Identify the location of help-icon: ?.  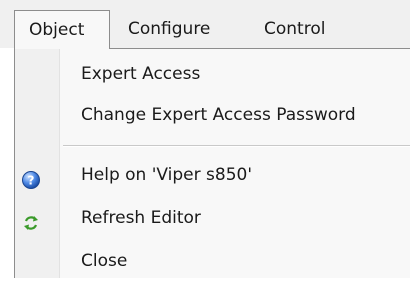
(31, 177).